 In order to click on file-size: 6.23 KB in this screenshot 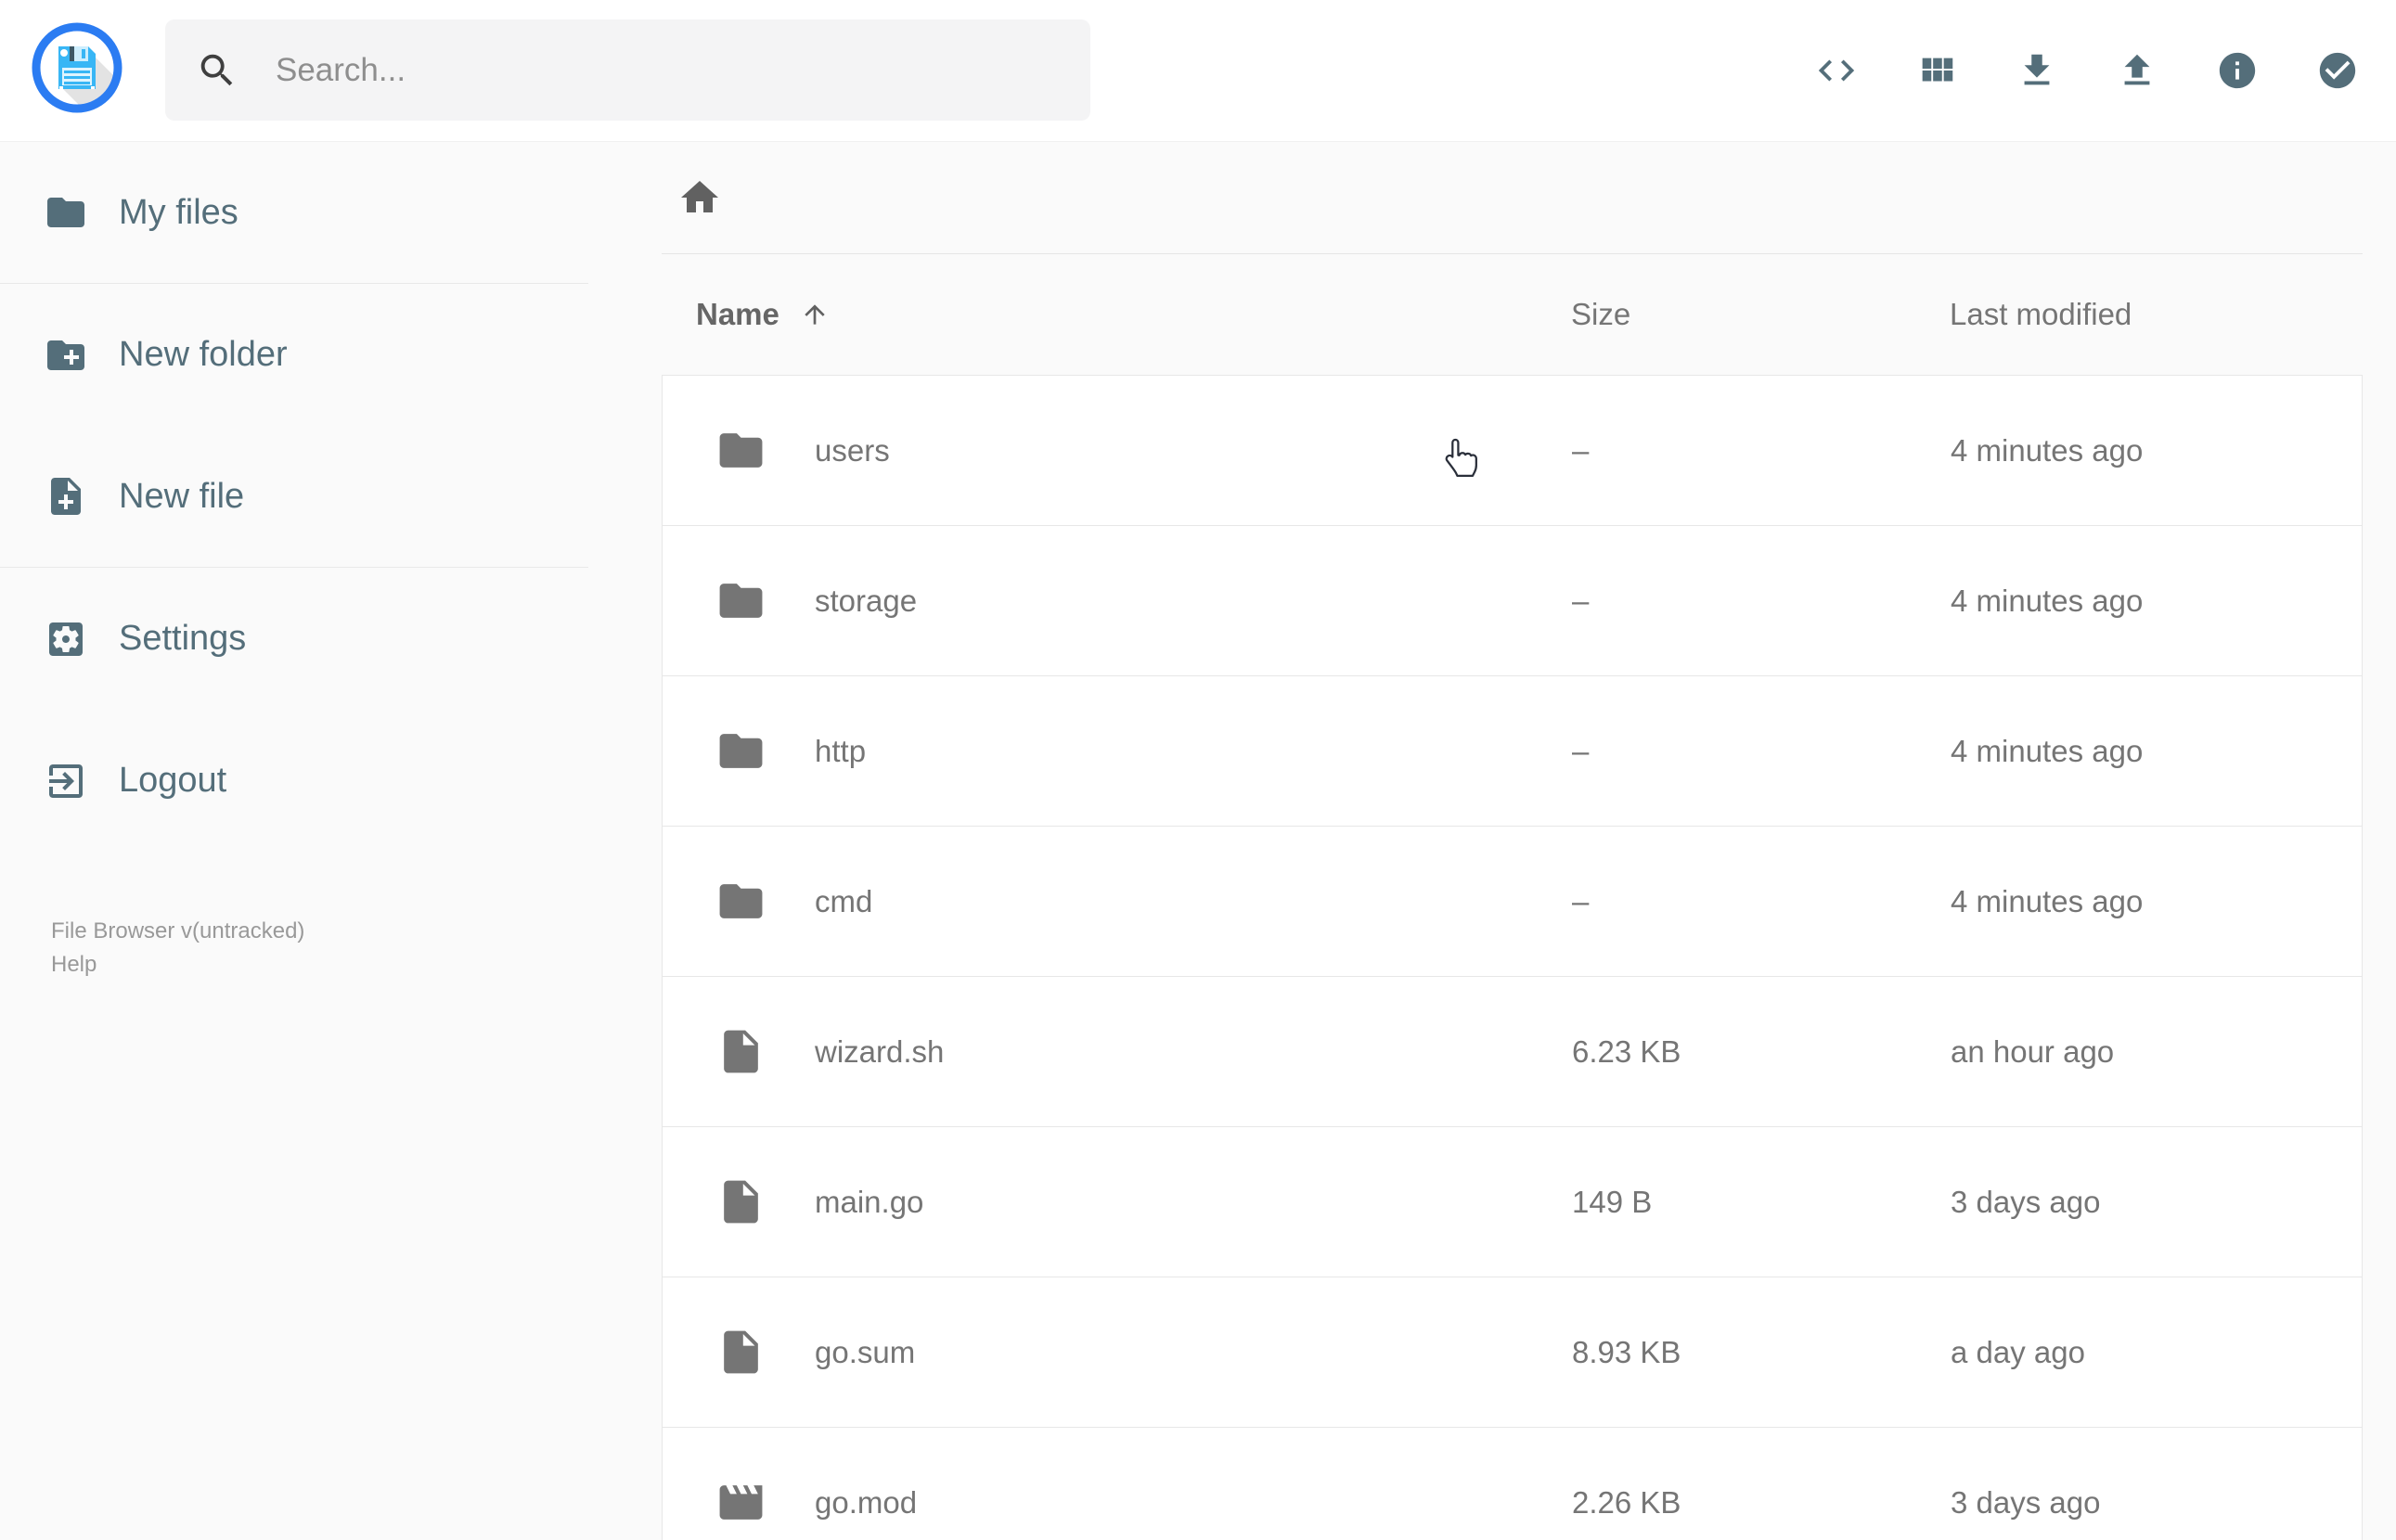, I will do `click(1626, 1051)`.